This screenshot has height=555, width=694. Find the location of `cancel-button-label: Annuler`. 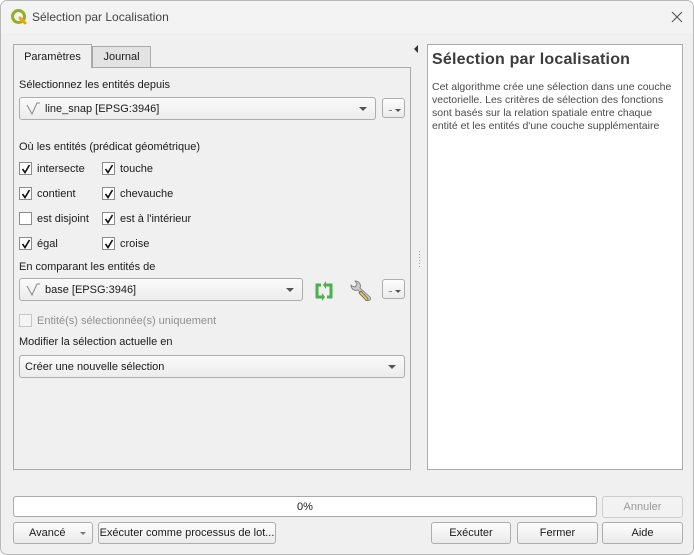

cancel-button-label: Annuler is located at coordinates (642, 507).